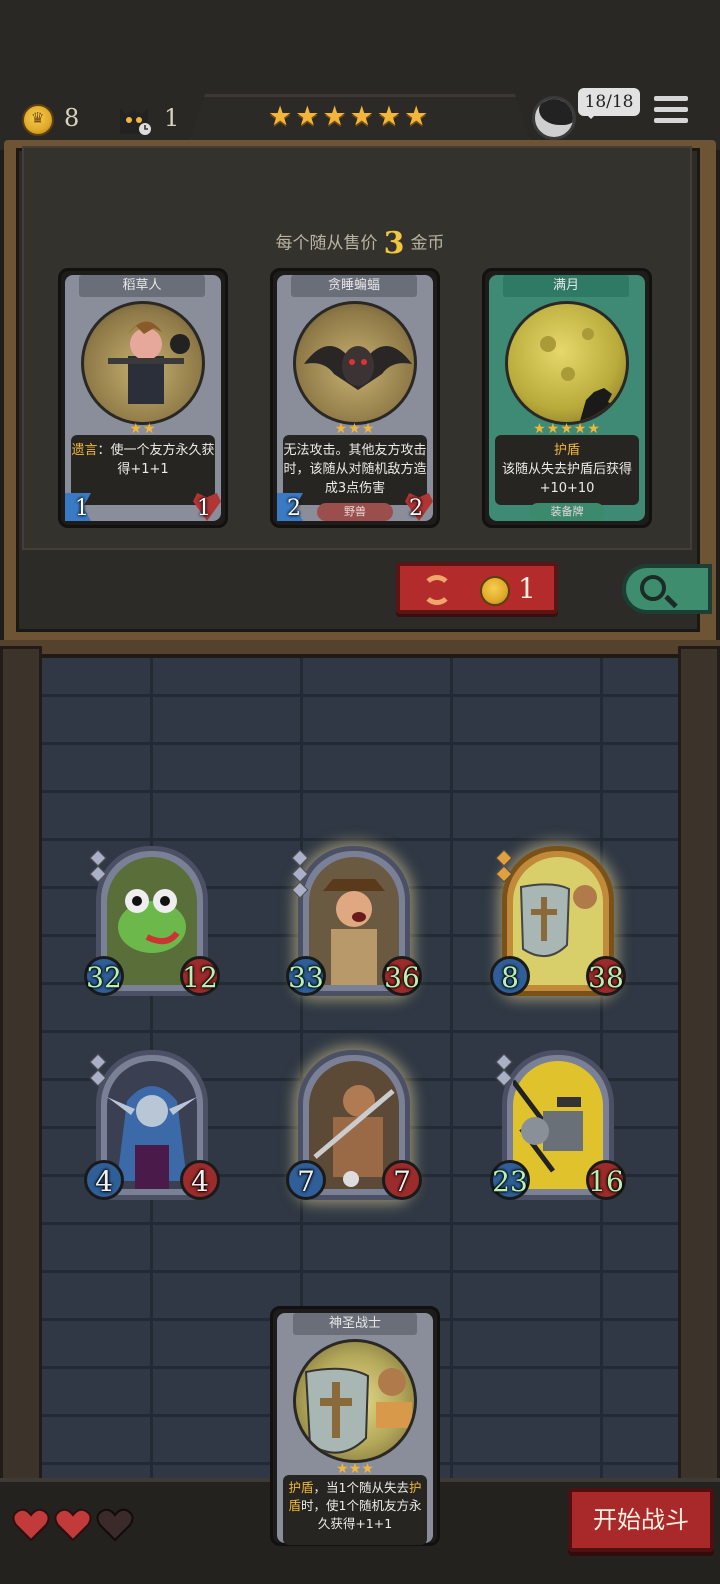 This screenshot has height=1584, width=720. Describe the element at coordinates (527, 588) in the screenshot. I see `refresh-cost: 1` at that location.